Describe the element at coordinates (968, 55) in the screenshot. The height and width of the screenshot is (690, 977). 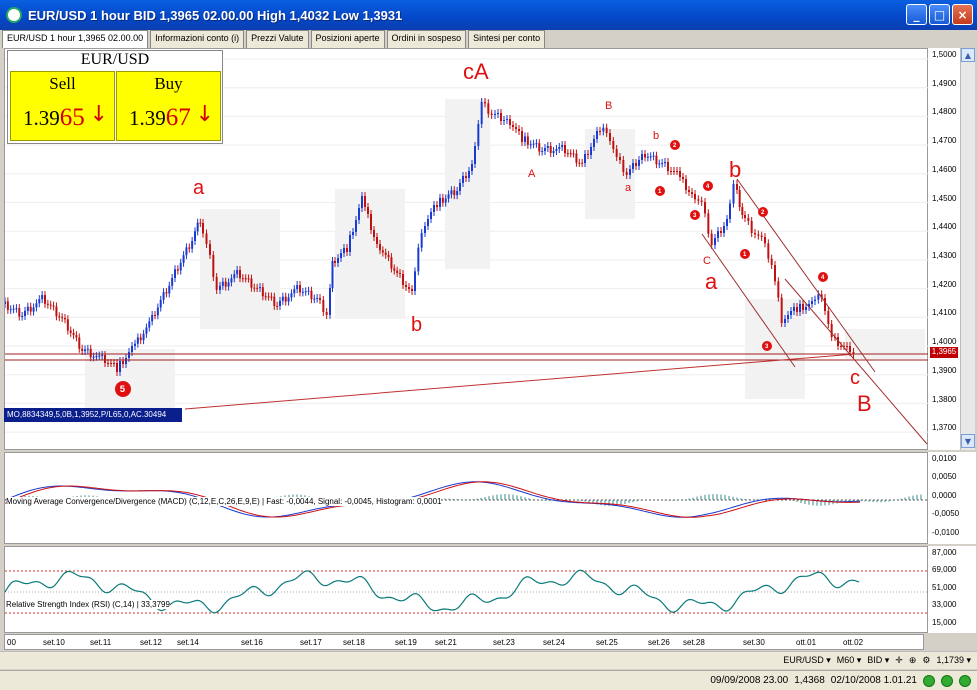
I see `scroll-up-button: ▲` at that location.